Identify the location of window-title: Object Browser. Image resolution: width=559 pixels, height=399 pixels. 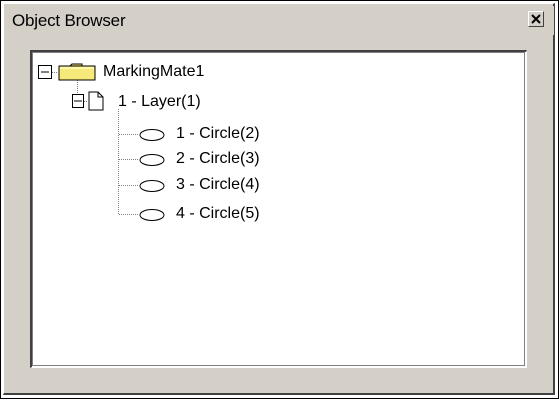
(69, 20).